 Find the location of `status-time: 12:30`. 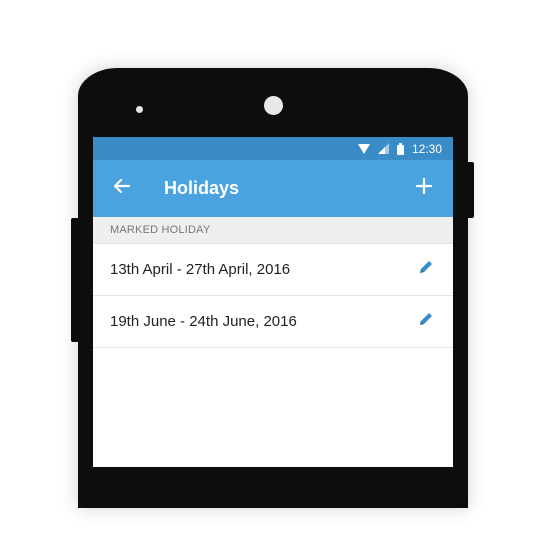

status-time: 12:30 is located at coordinates (426, 148).